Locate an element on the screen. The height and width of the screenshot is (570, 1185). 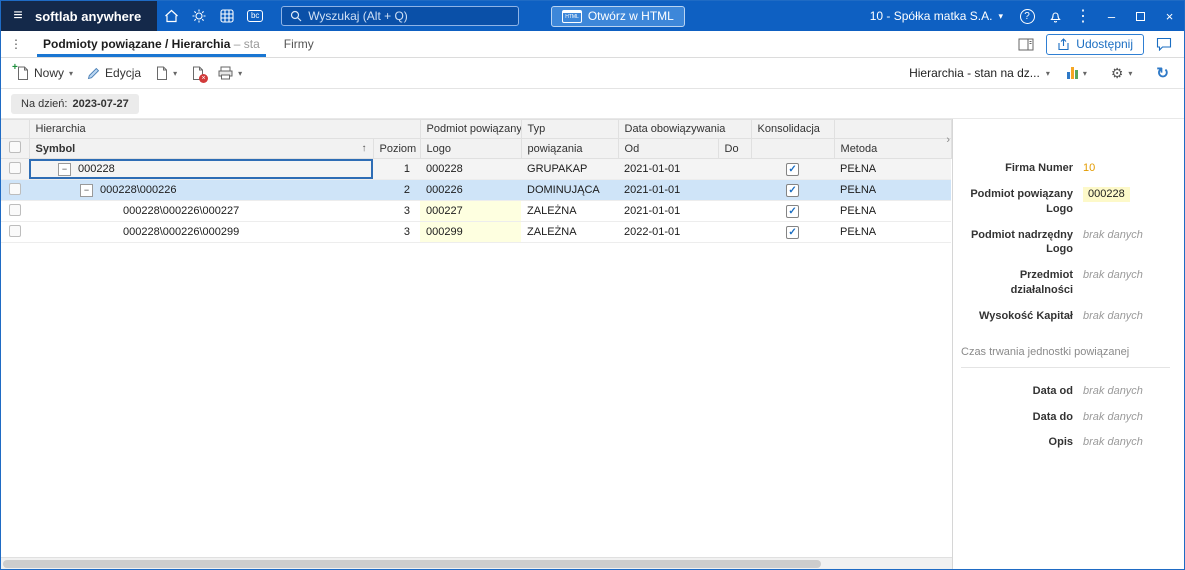
poziom-cell: 1 is located at coordinates (397, 169).